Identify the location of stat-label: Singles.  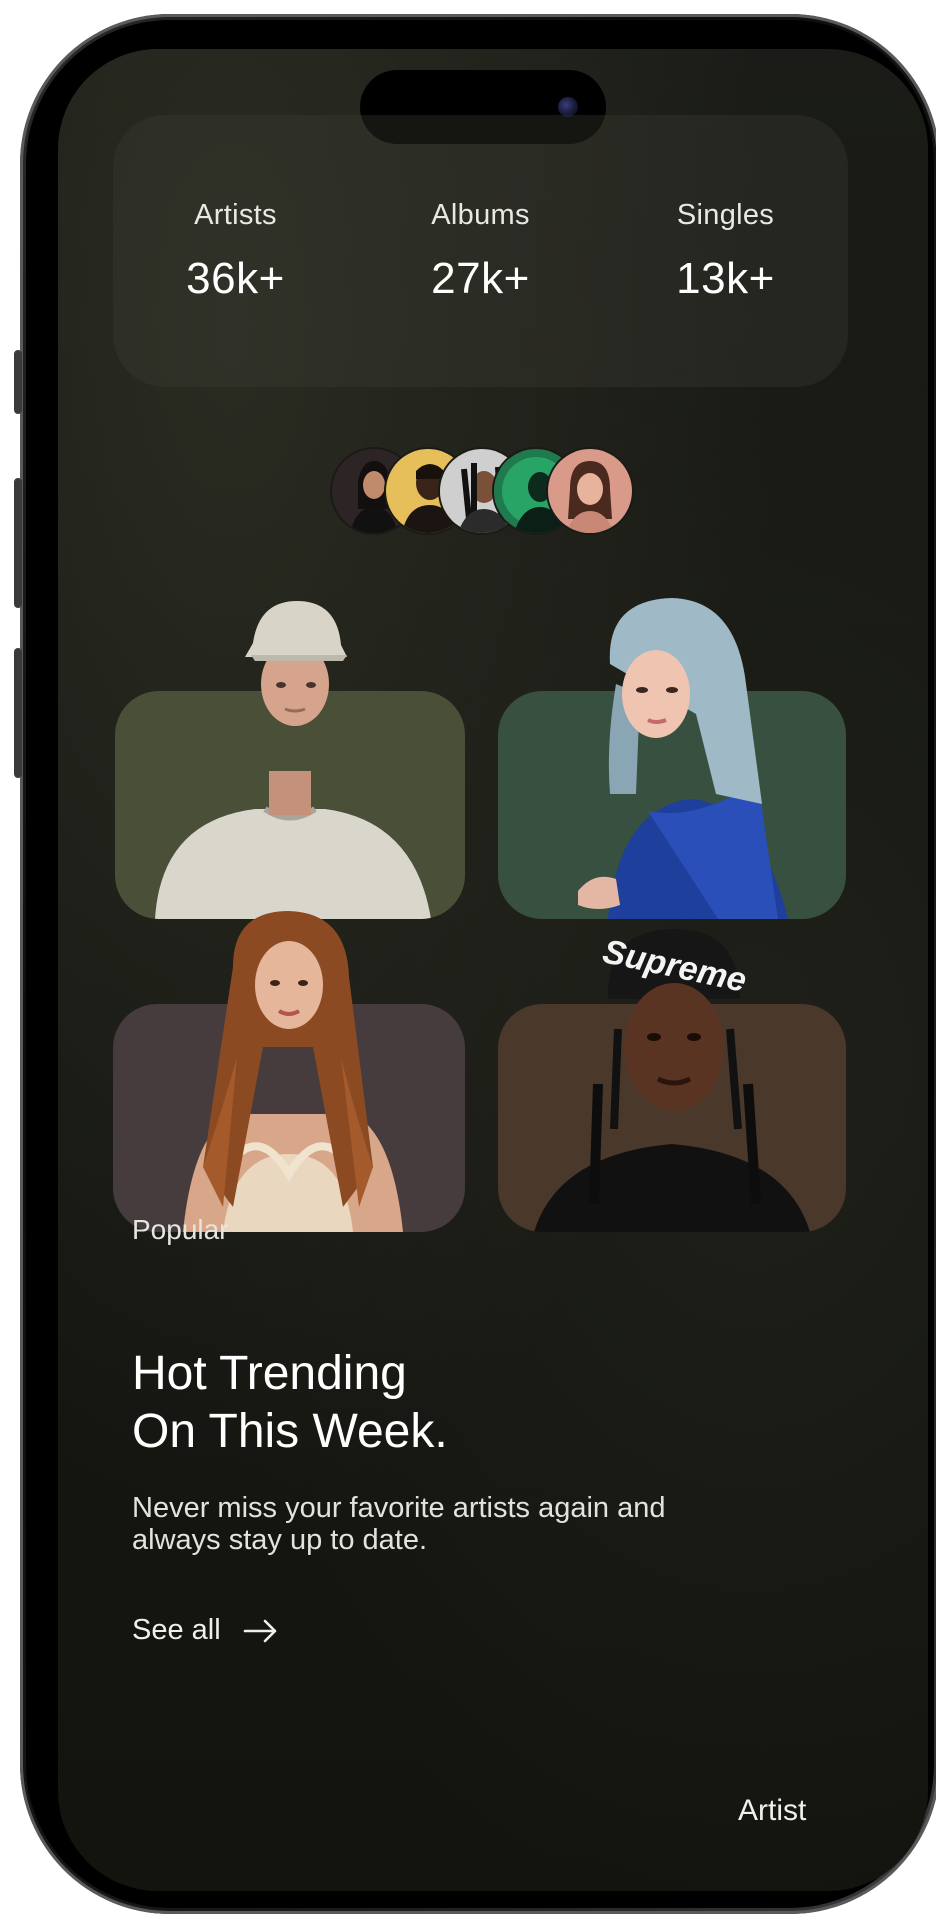
(725, 214).